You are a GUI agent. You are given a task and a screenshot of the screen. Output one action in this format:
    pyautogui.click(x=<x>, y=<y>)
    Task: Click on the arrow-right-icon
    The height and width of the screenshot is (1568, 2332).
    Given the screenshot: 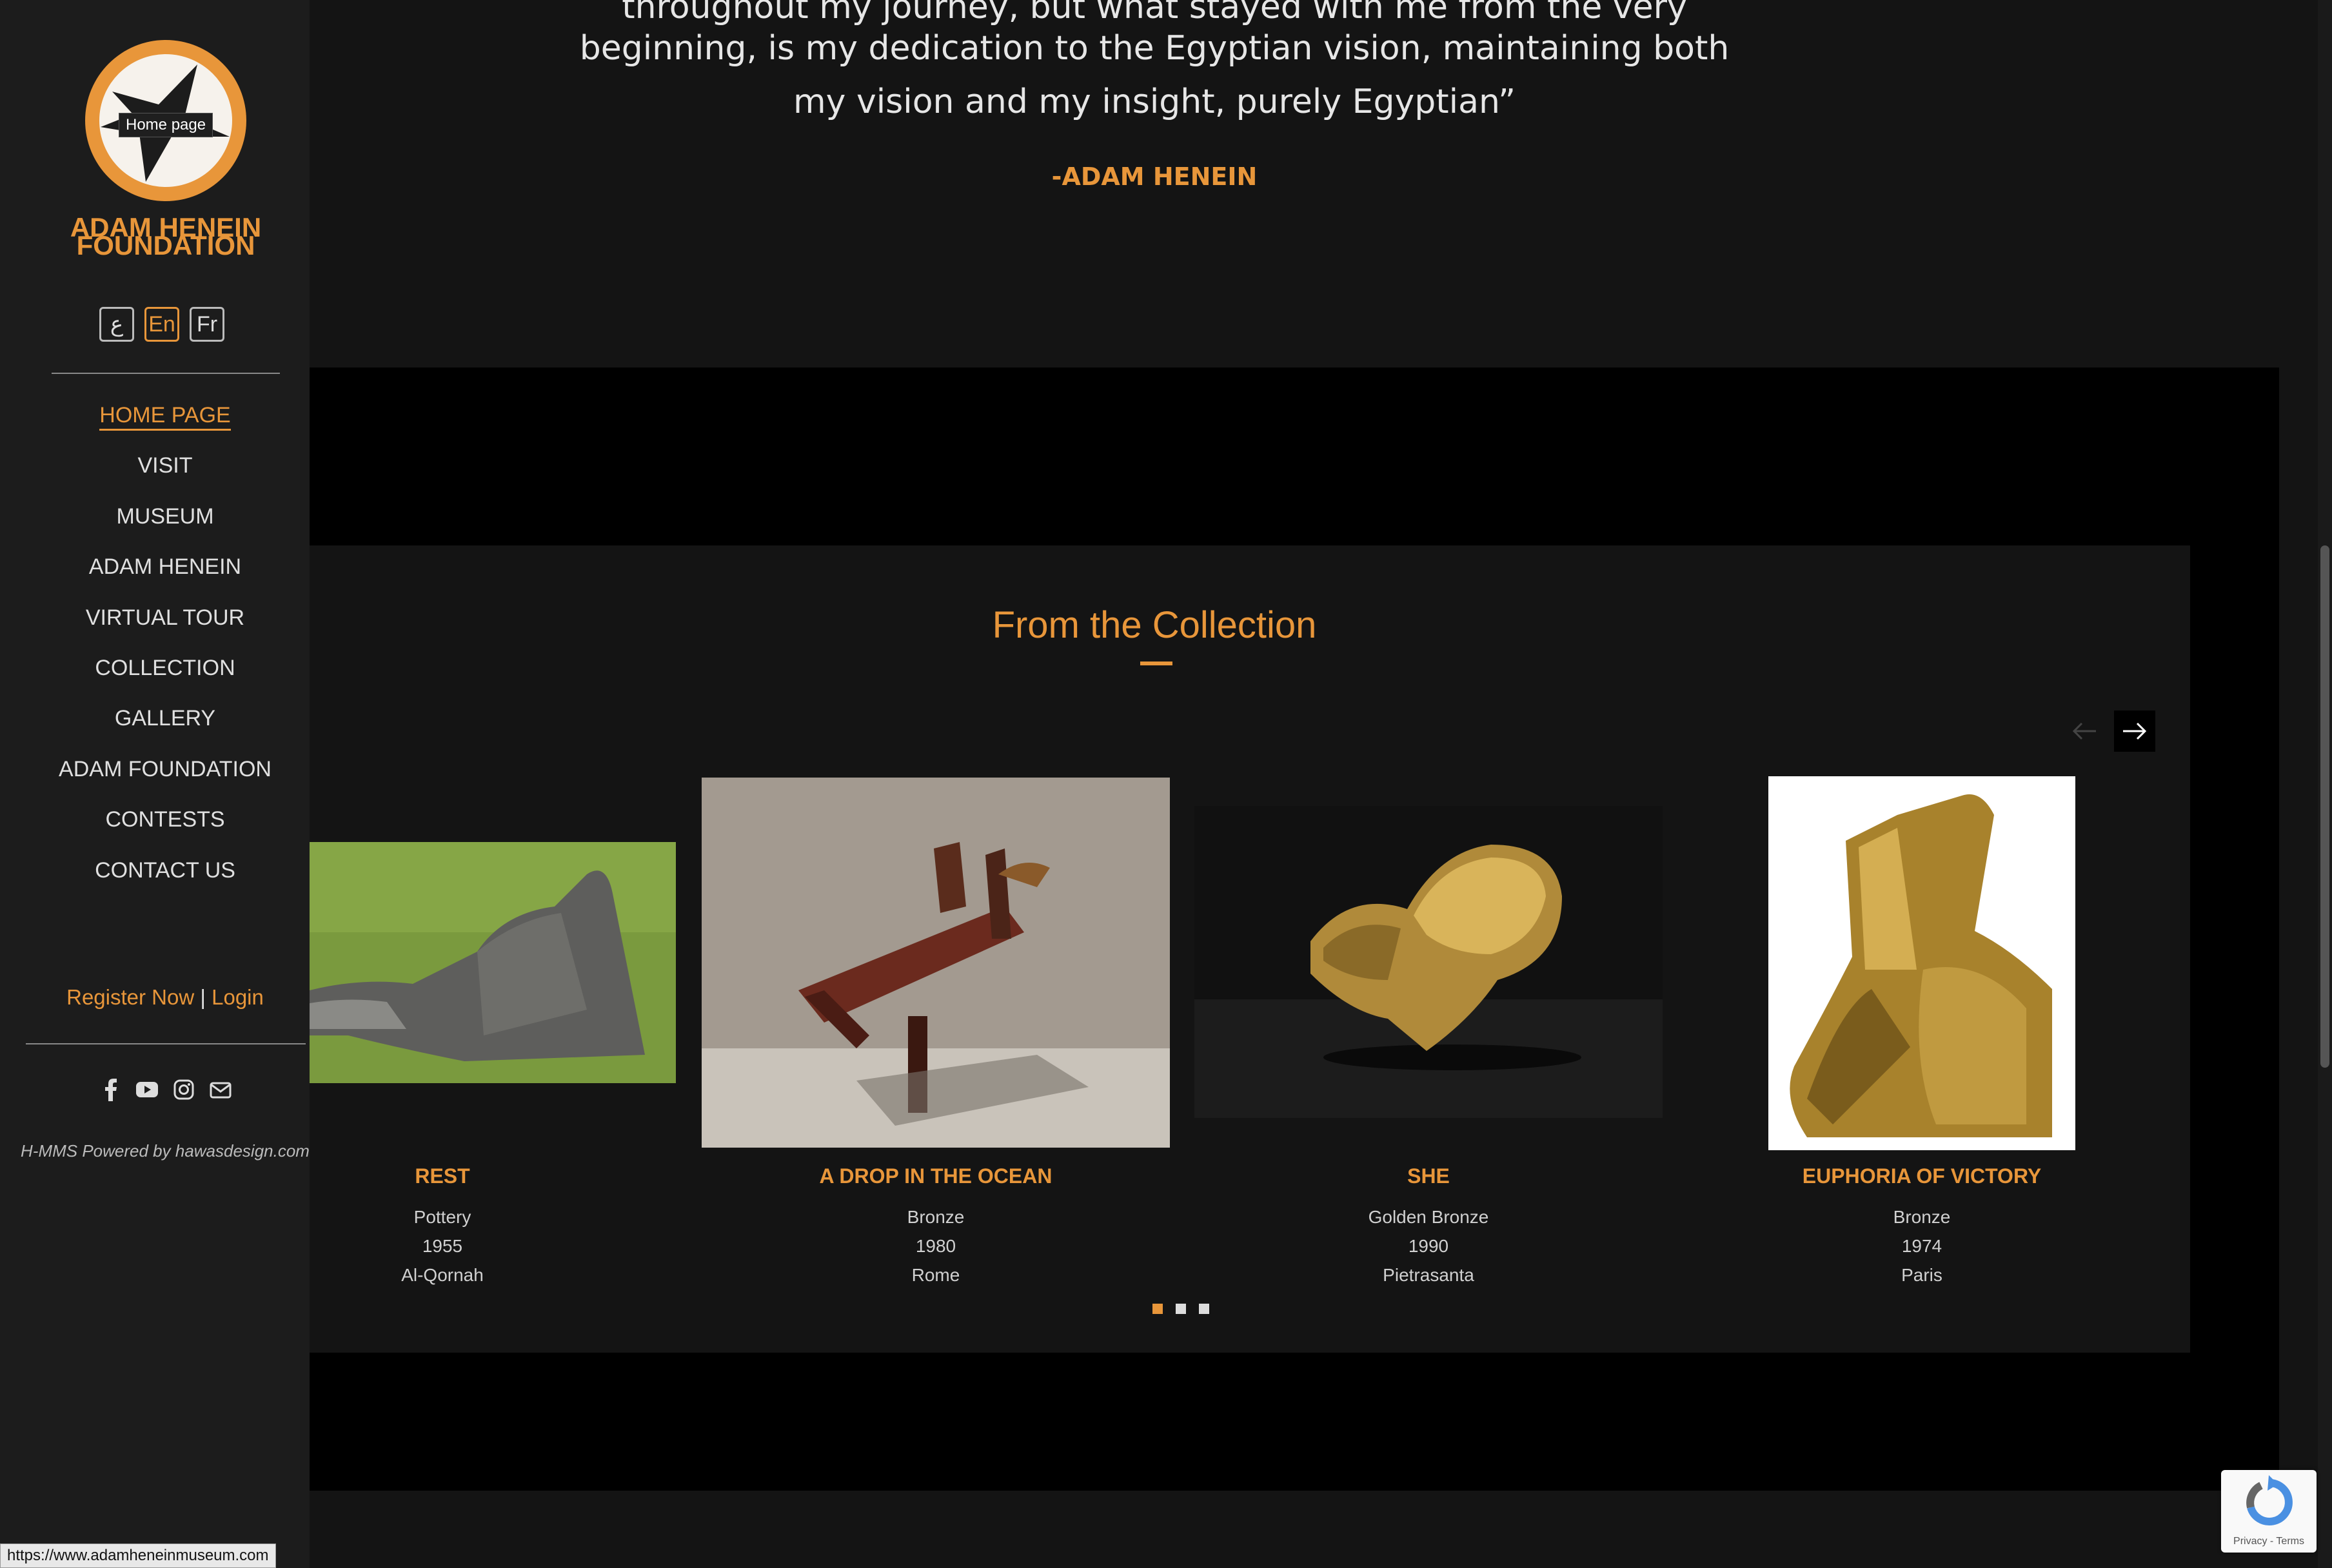 What is the action you would take?
    pyautogui.click(x=2135, y=731)
    